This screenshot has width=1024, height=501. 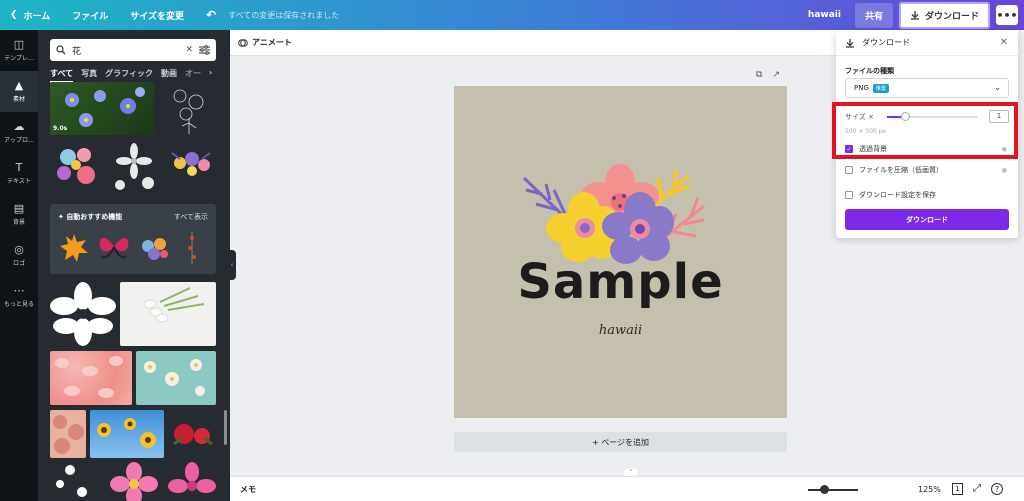 I want to click on photo-peach-roses, so click(x=68, y=434).